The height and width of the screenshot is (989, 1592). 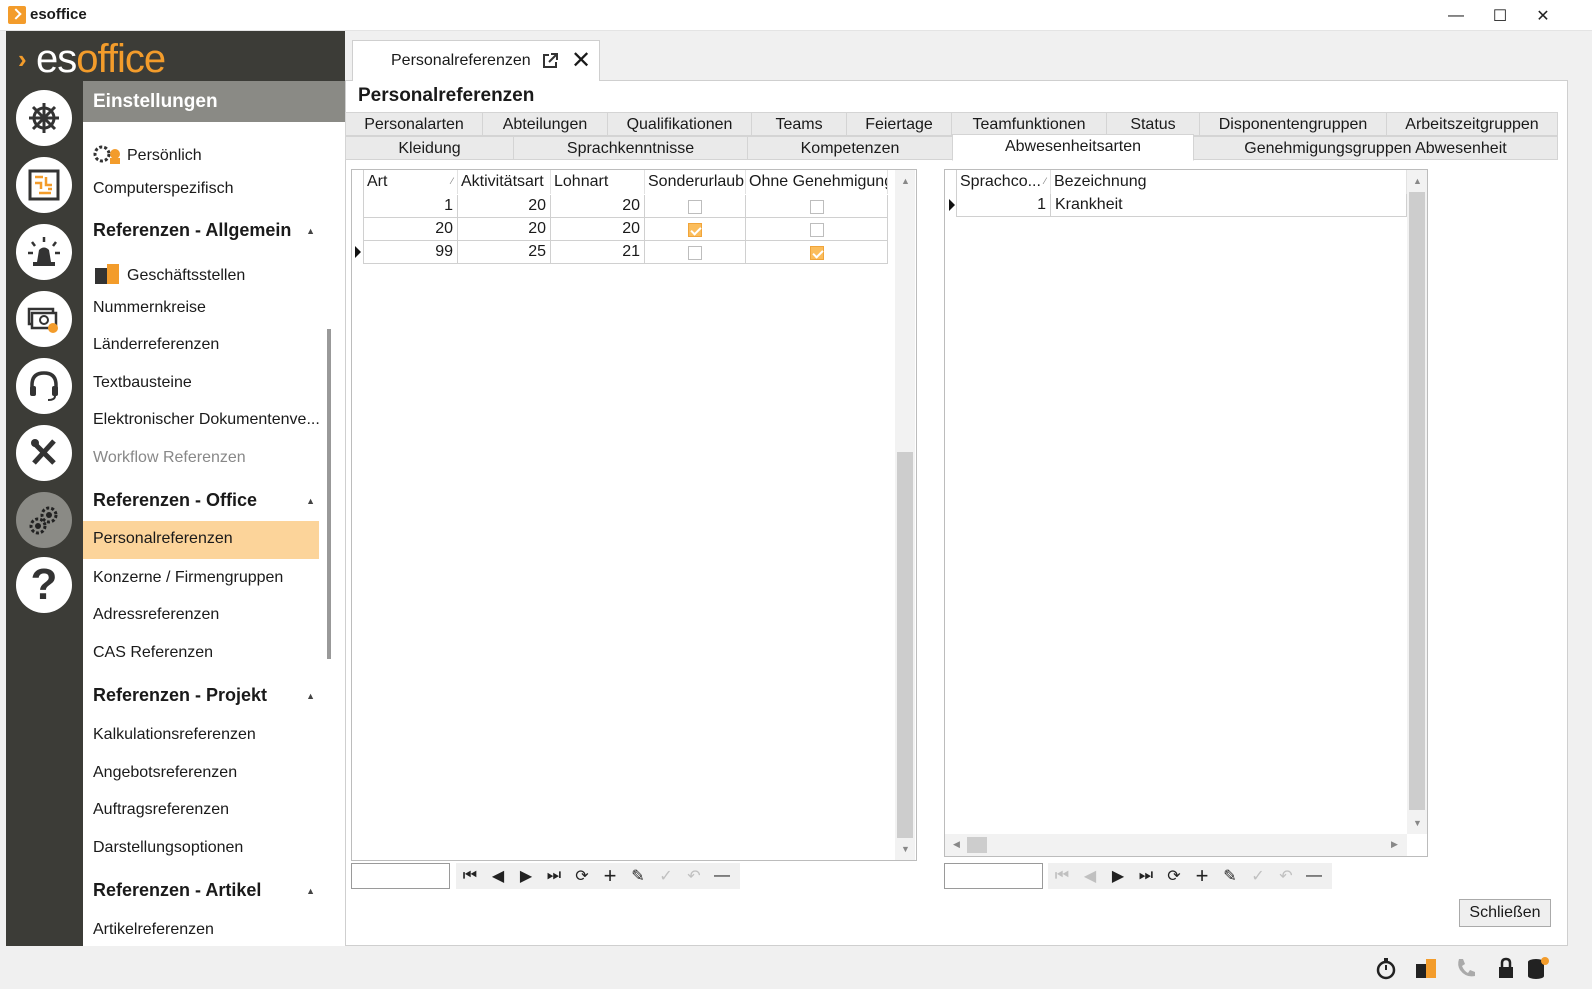 I want to click on col-header-sonderurlaub: Sonderurlaub, so click(x=695, y=182).